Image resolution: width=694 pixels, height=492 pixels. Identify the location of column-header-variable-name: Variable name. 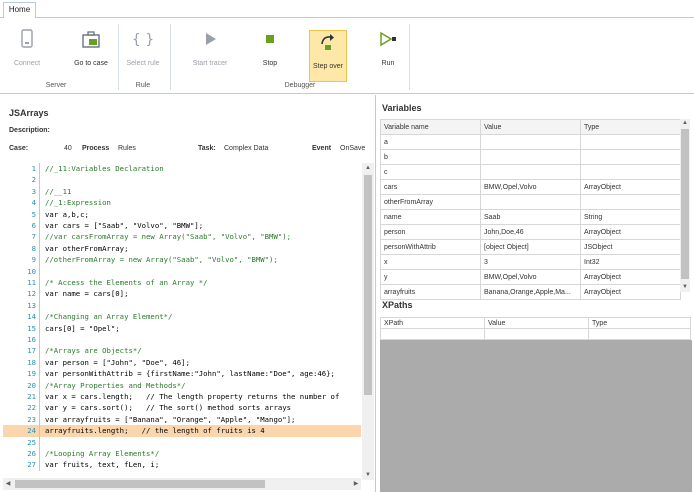
(430, 127).